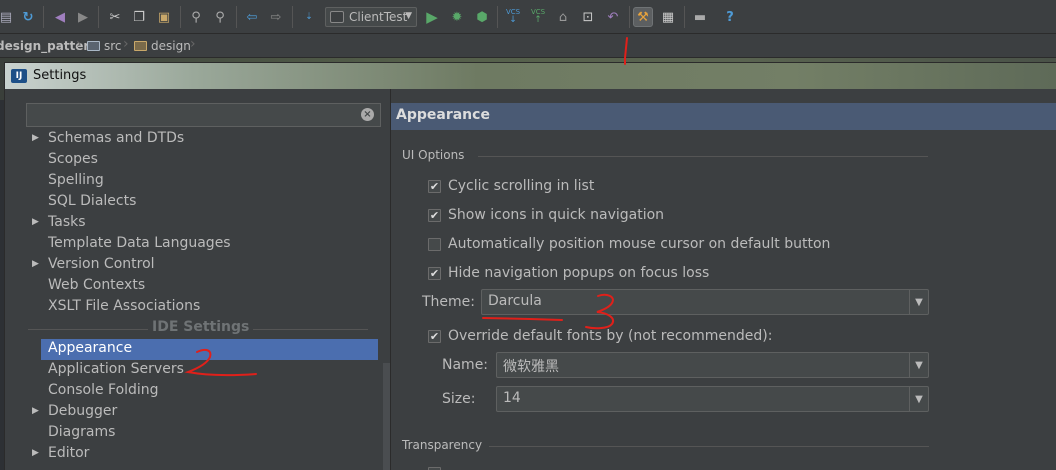 The height and width of the screenshot is (470, 1056). I want to click on dialog-title-bar: IJ Settings, so click(530, 76).